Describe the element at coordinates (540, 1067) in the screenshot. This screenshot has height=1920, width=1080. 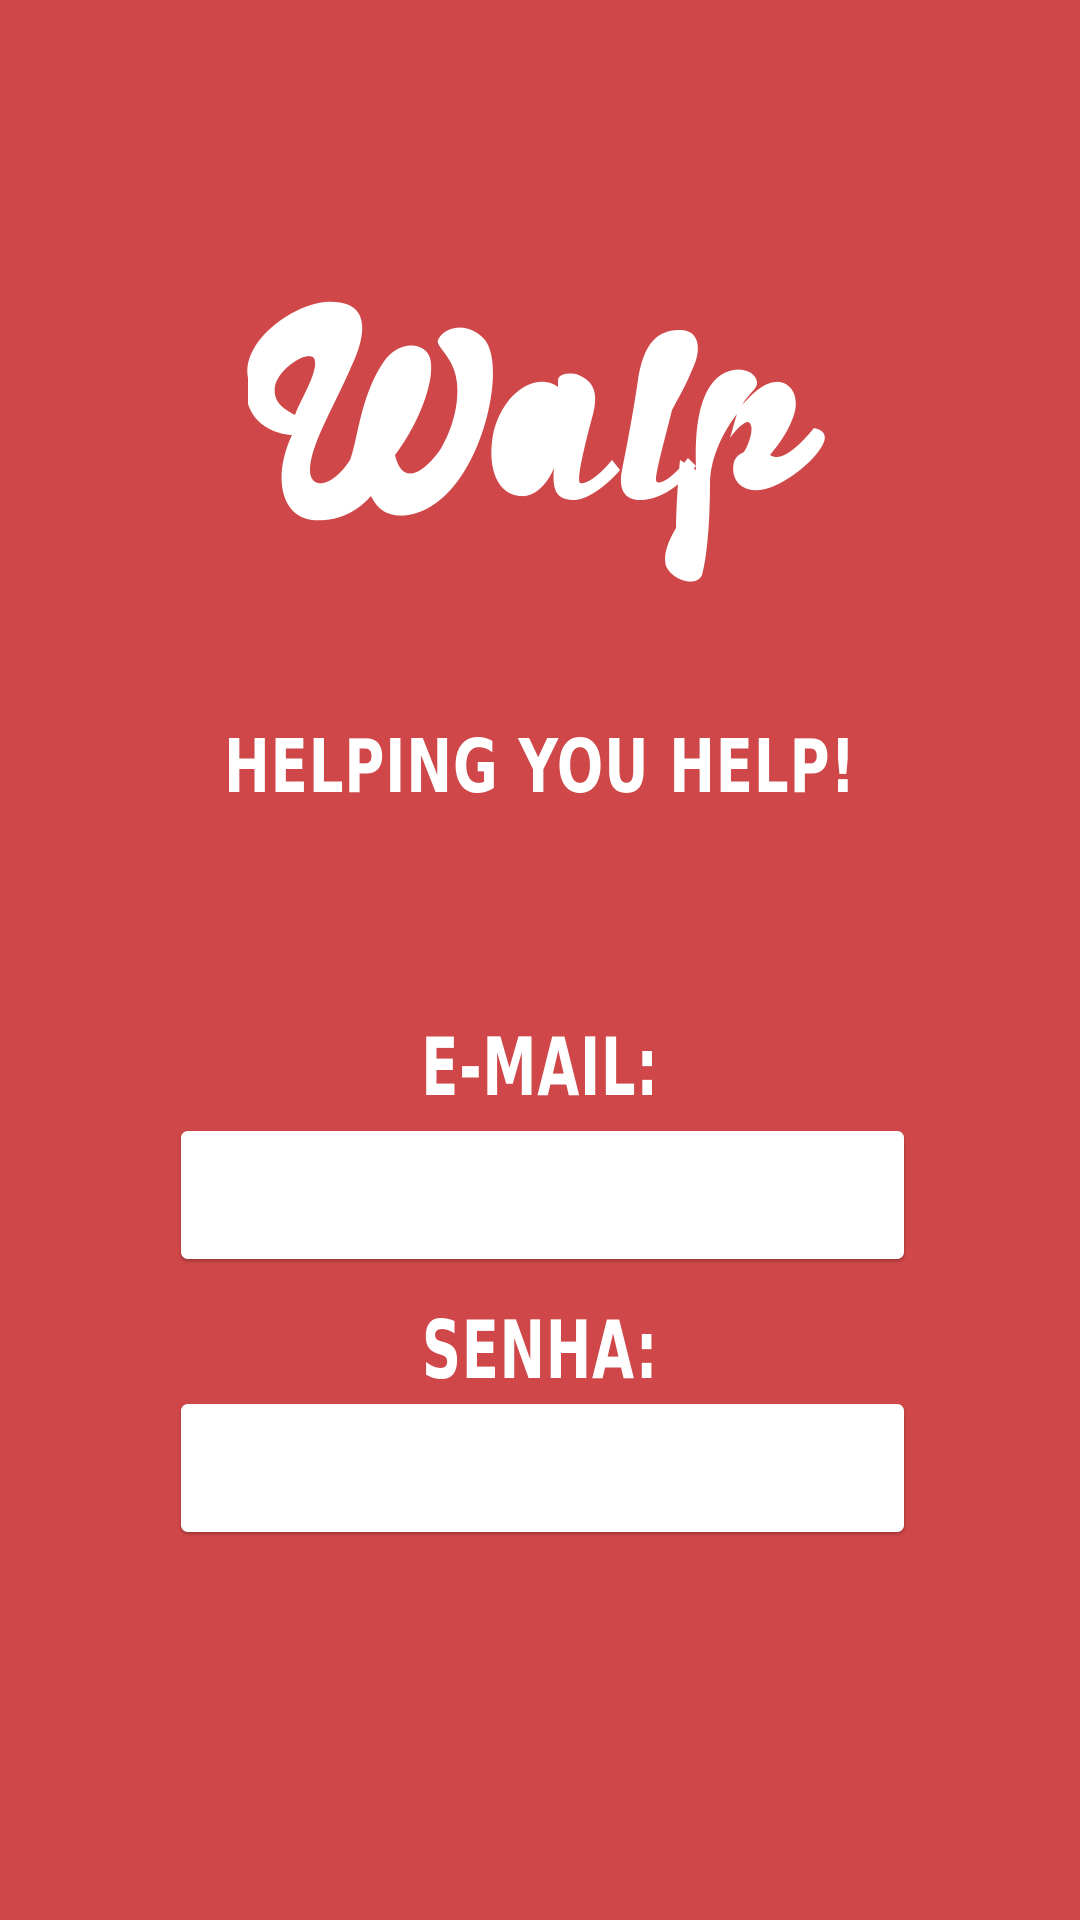
I see `email-label: E-MAIL:` at that location.